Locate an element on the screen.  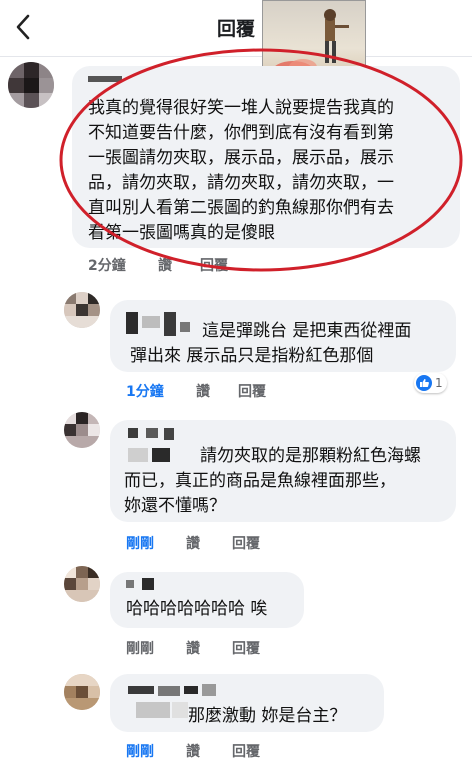
page-title: 回覆 is located at coordinates (235, 29).